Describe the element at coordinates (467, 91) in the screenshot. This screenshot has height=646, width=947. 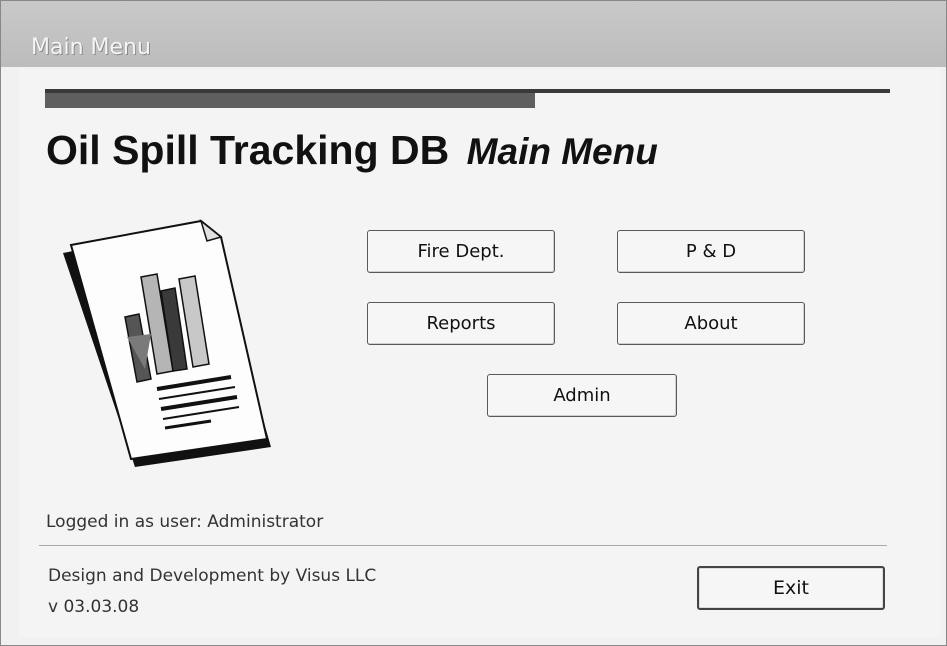
I see `header-rule` at that location.